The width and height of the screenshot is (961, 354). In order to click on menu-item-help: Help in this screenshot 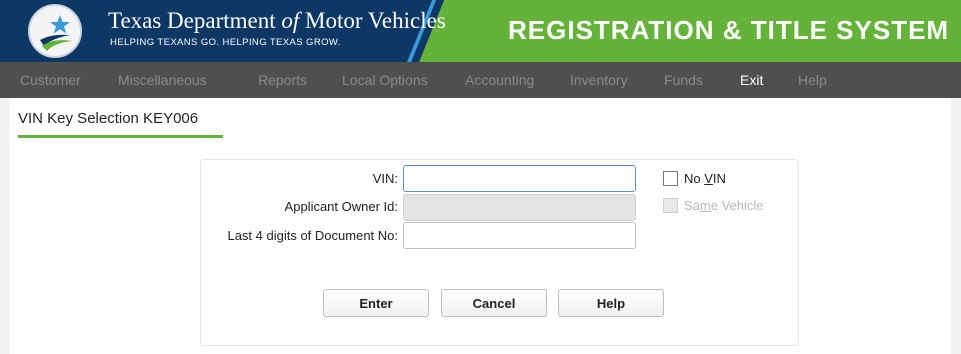, I will do `click(812, 80)`.